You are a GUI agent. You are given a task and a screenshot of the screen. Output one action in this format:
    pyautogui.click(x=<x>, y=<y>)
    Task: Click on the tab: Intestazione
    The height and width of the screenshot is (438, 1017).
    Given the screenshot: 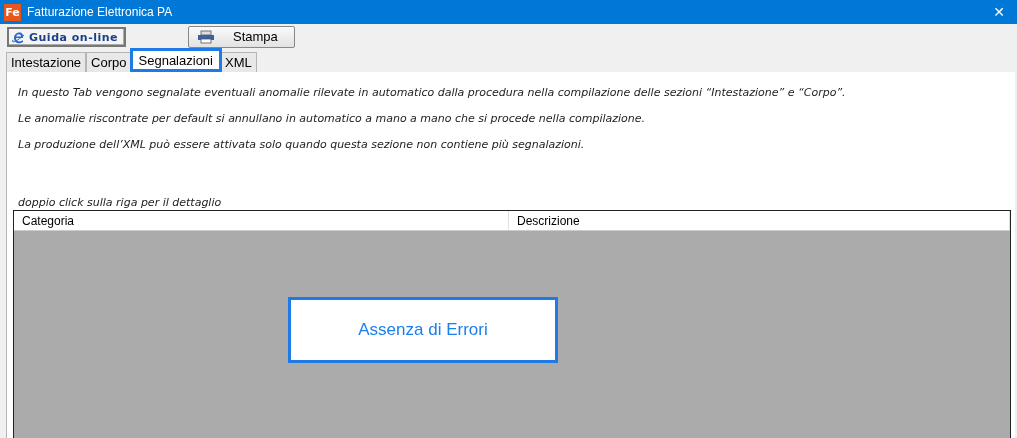 What is the action you would take?
    pyautogui.click(x=46, y=62)
    